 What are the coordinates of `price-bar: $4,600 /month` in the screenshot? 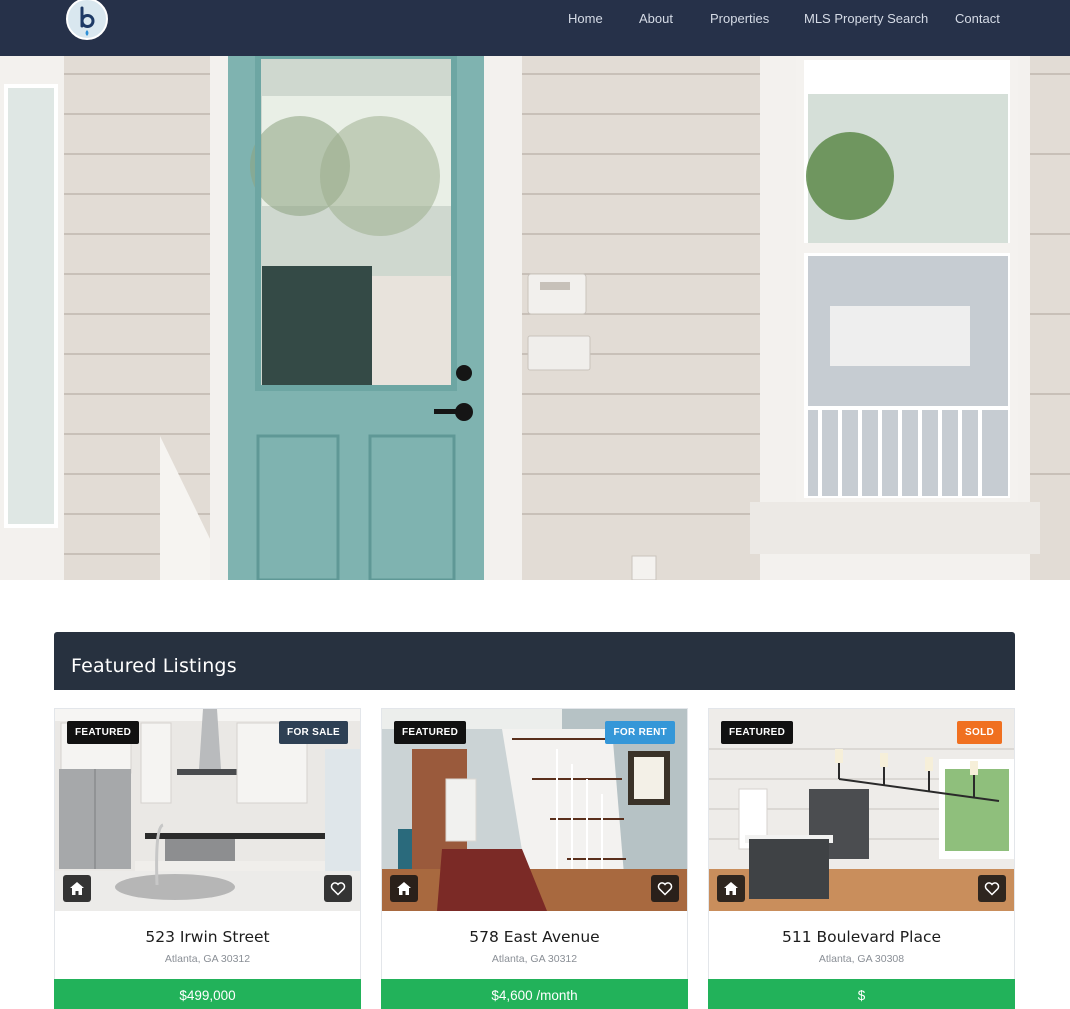 It's located at (534, 994).